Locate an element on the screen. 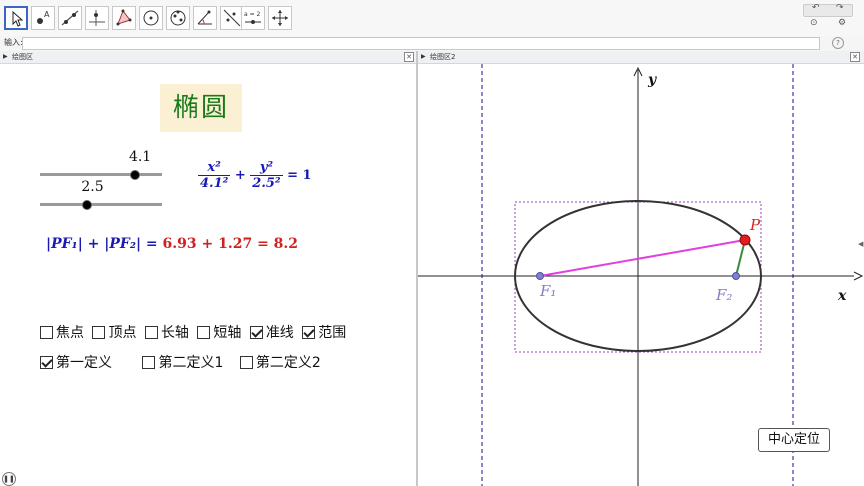 The width and height of the screenshot is (864, 486). input-help-icon: ? is located at coordinates (838, 43).